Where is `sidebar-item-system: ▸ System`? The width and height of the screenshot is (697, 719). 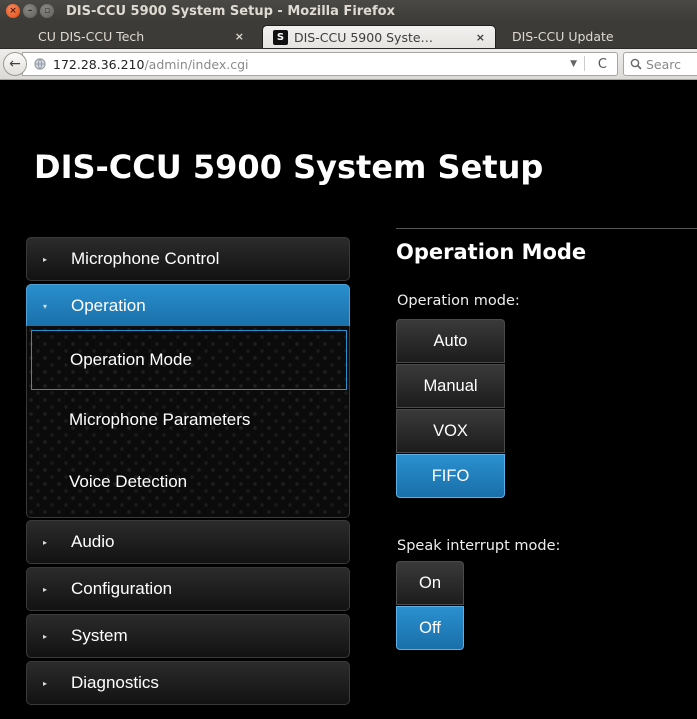 sidebar-item-system: ▸ System is located at coordinates (188, 636).